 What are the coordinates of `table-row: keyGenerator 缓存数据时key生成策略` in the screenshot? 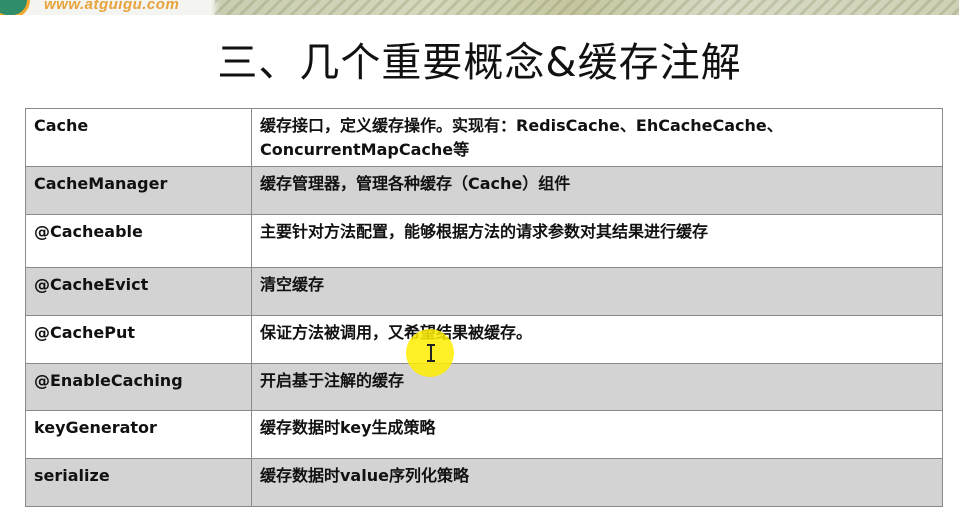 It's located at (484, 434).